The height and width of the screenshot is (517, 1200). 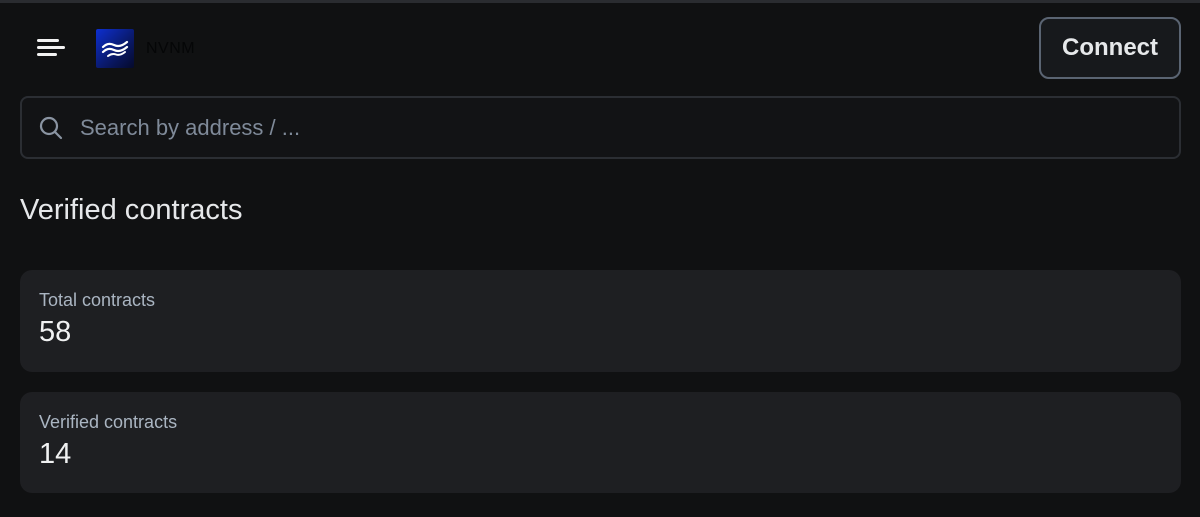 I want to click on stat-label: Total contracts, so click(x=97, y=300).